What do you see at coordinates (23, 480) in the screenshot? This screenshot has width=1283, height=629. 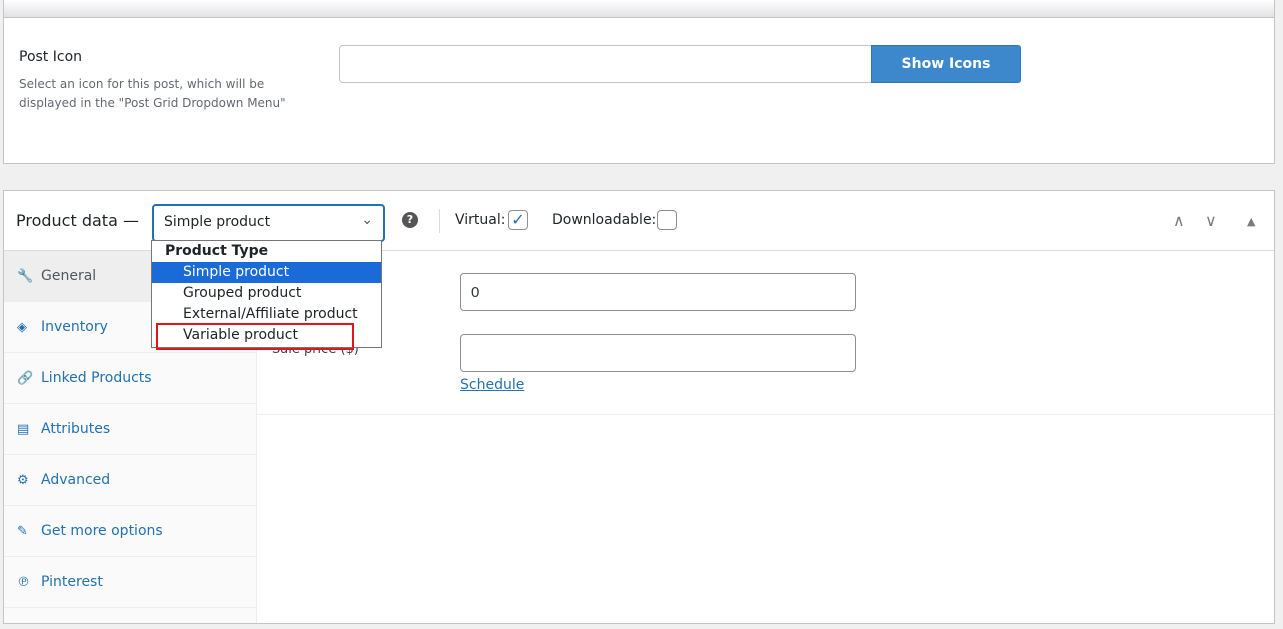 I see `gear-icon: ⚙` at bounding box center [23, 480].